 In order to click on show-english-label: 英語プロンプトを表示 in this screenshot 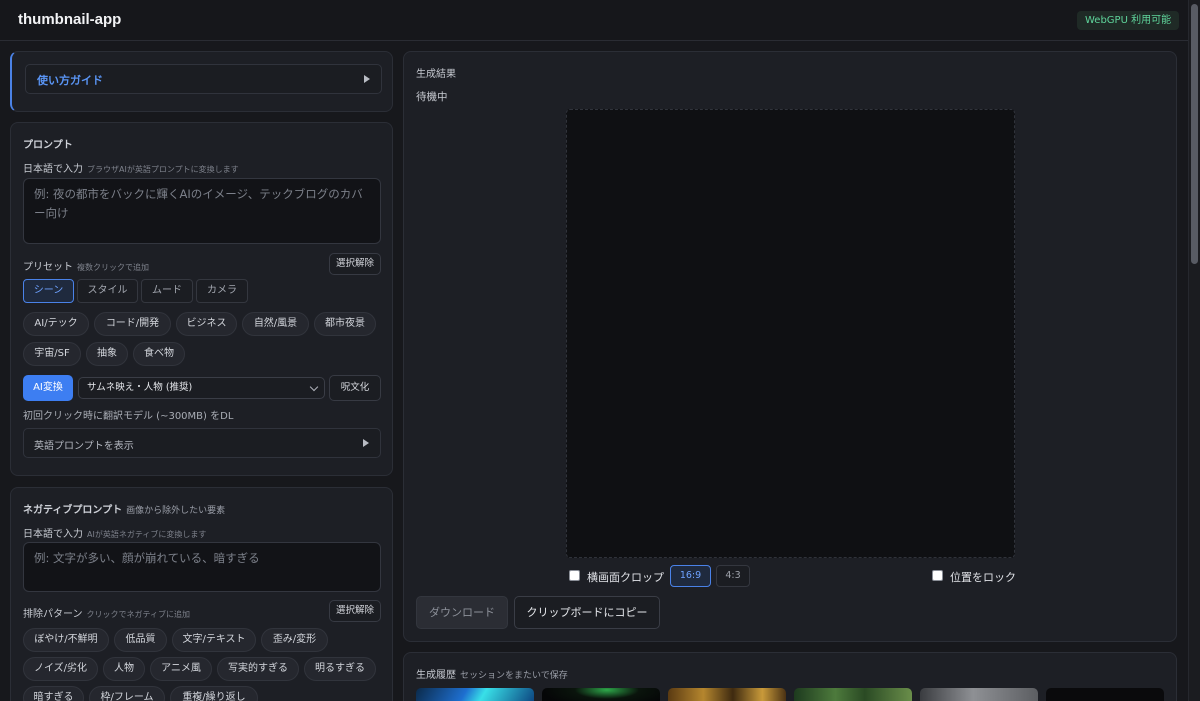, I will do `click(84, 446)`.